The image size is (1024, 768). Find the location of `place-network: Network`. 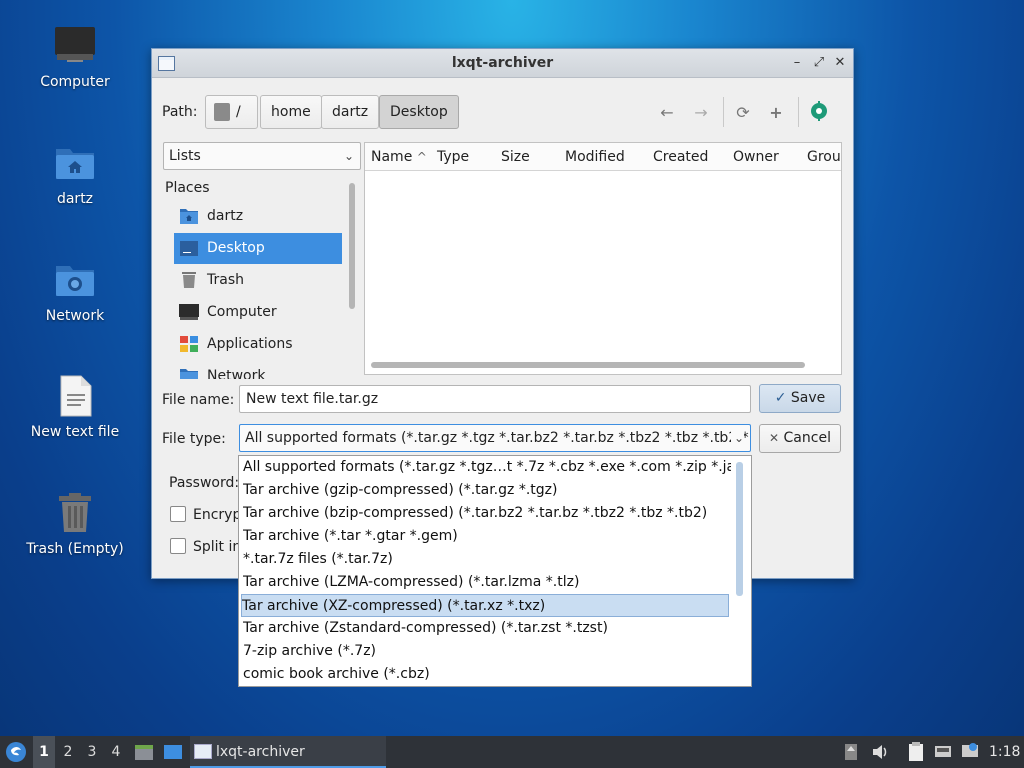

place-network: Network is located at coordinates (258, 370).